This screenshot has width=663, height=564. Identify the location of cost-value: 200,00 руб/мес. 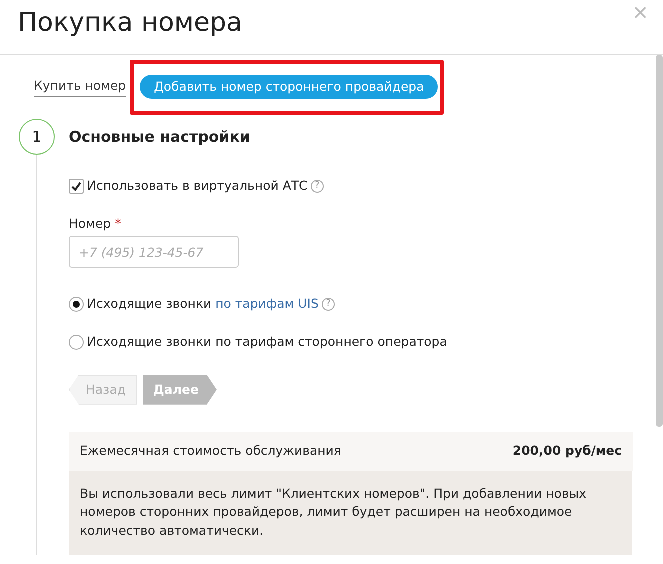
(567, 451).